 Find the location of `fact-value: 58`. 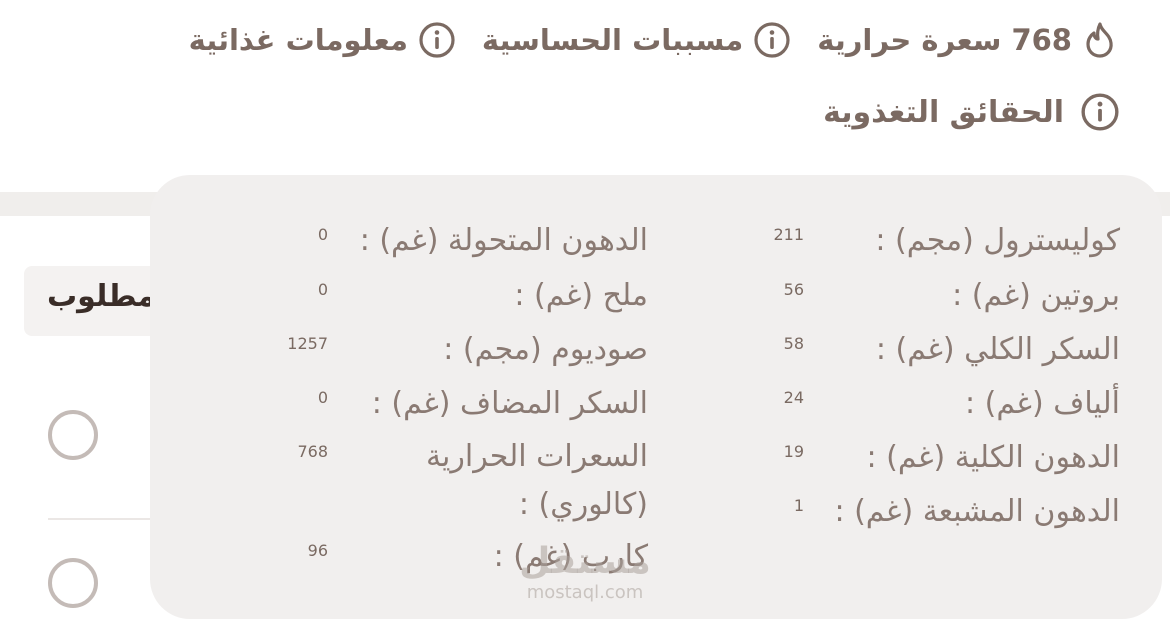

fact-value: 58 is located at coordinates (793, 343).